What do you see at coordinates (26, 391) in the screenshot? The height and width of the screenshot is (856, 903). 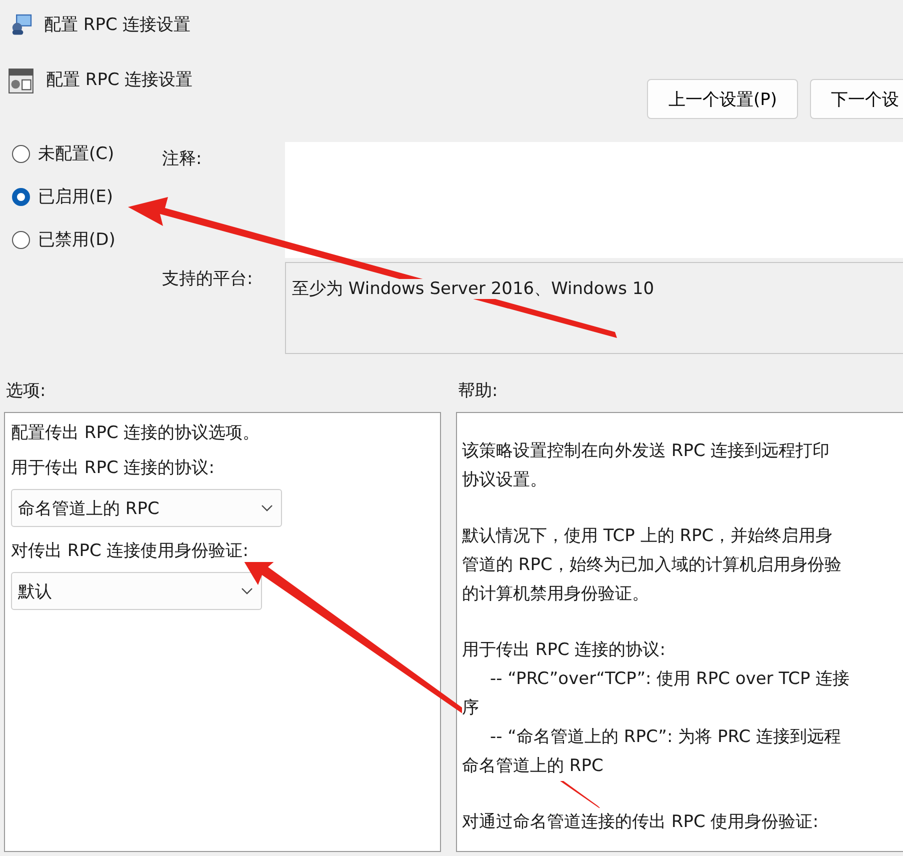 I see `options-label: 选项:` at bounding box center [26, 391].